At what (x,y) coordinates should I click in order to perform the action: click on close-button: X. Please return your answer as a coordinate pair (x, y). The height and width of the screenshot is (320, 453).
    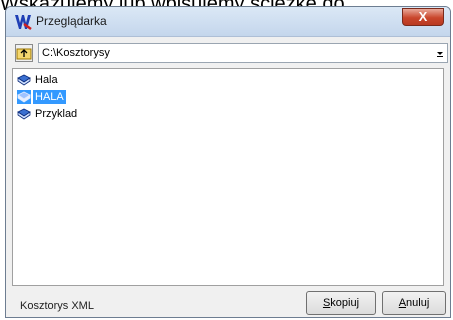
    Looking at the image, I should click on (423, 17).